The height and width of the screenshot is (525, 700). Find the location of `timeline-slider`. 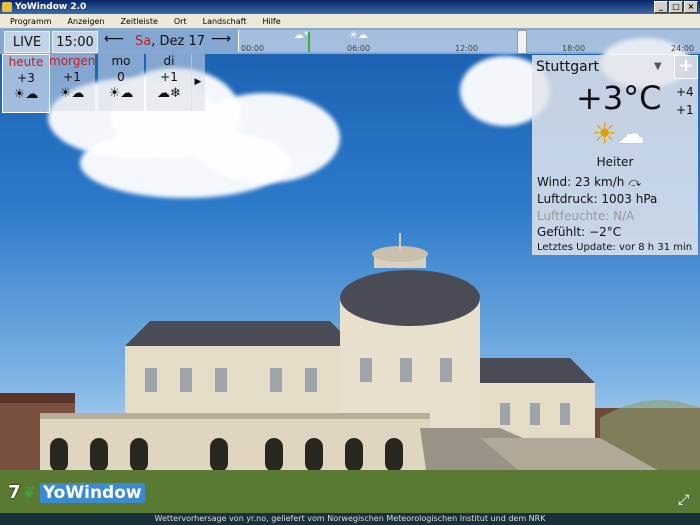

timeline-slider is located at coordinates (522, 42).